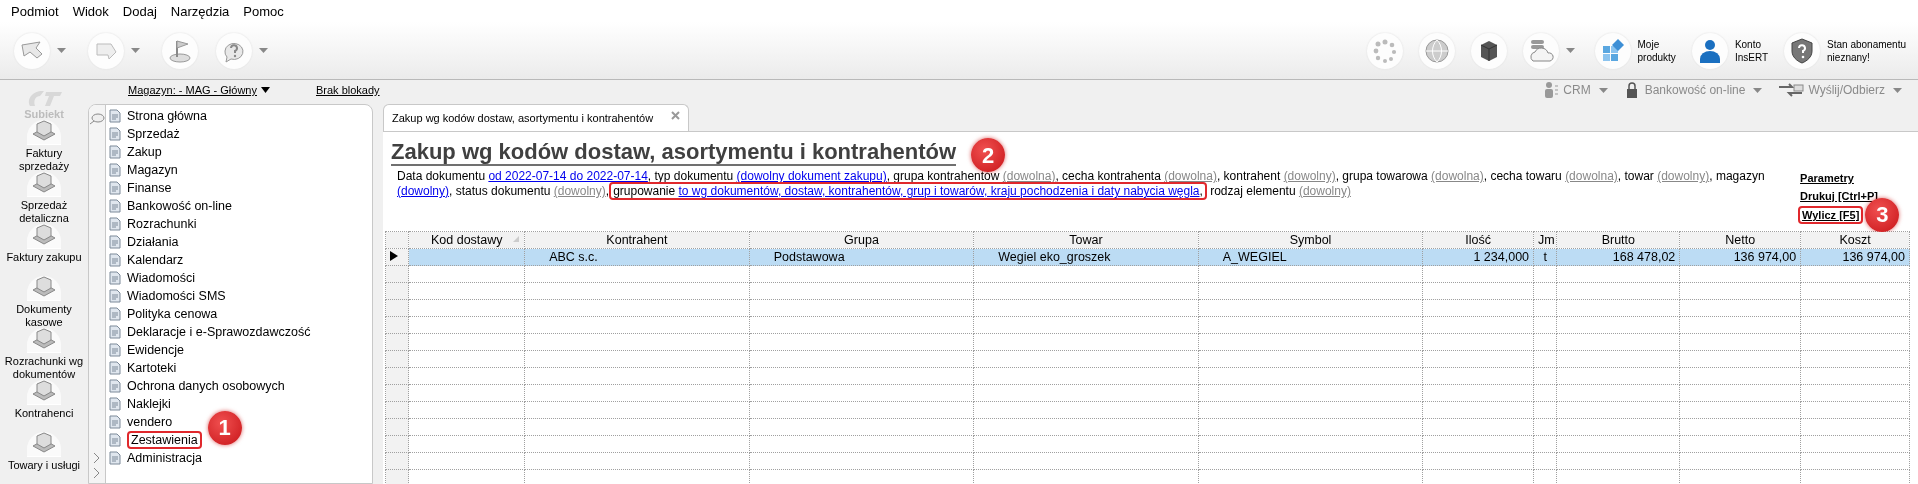 This screenshot has width=1918, height=484. I want to click on tree-item: Zestawienia, so click(164, 440).